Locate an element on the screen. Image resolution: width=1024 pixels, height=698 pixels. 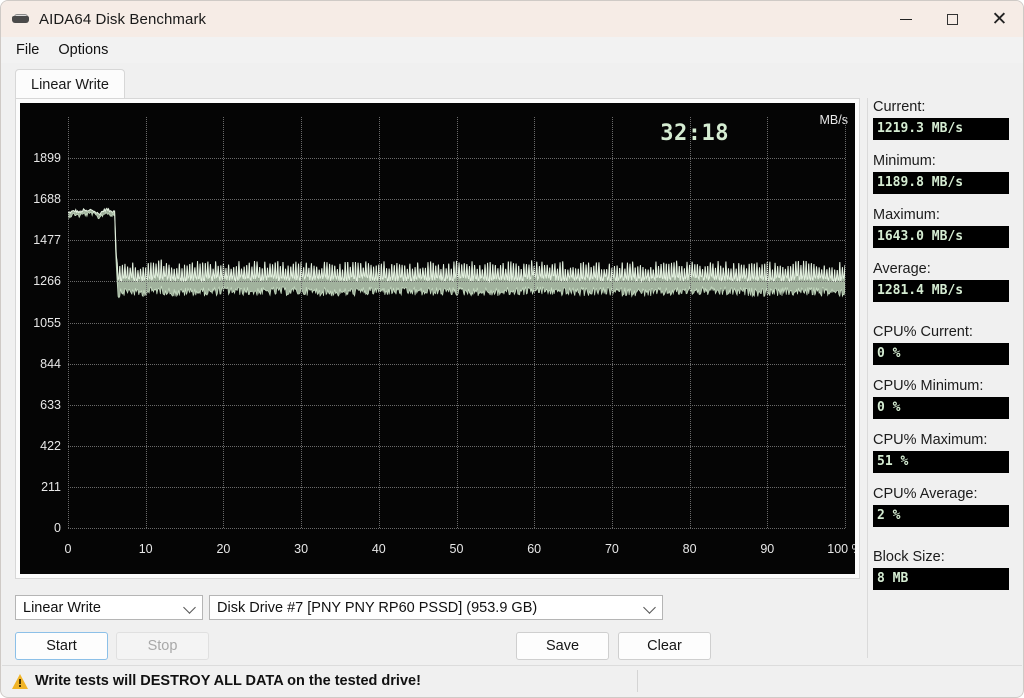
x-axis-tick-label: 20 is located at coordinates (223, 549).